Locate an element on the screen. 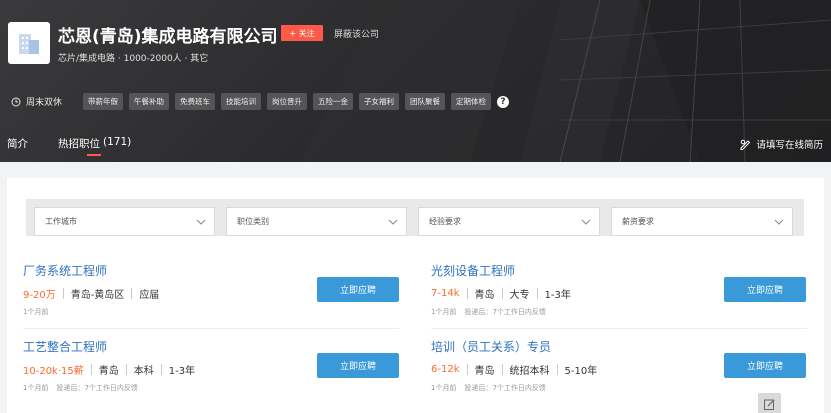 The image size is (831, 413). tab-jobs: 热招职位 (171) is located at coordinates (94, 143).